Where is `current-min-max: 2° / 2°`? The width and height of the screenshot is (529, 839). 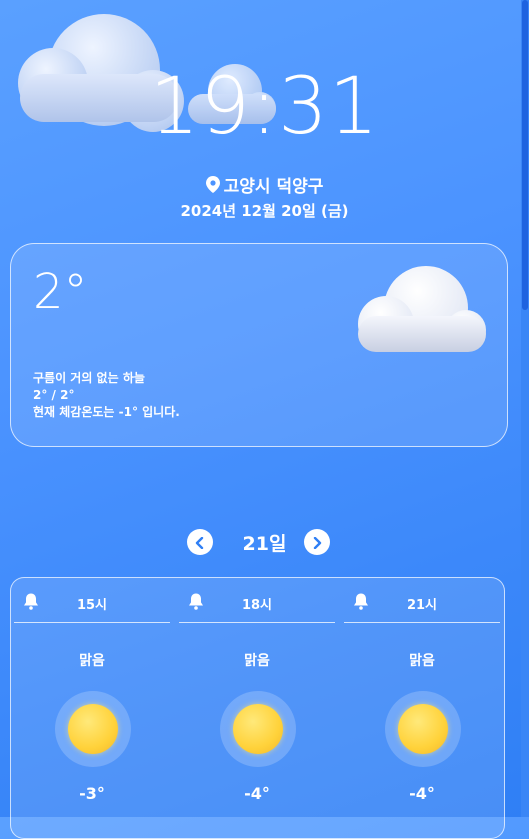
current-min-max: 2° / 2° is located at coordinates (54, 395).